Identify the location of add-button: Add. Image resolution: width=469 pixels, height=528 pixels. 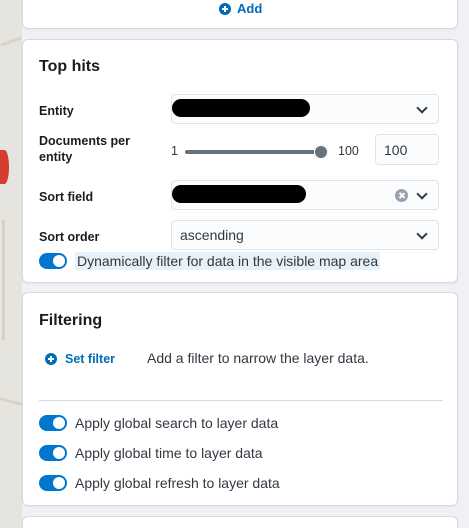
(240, 8).